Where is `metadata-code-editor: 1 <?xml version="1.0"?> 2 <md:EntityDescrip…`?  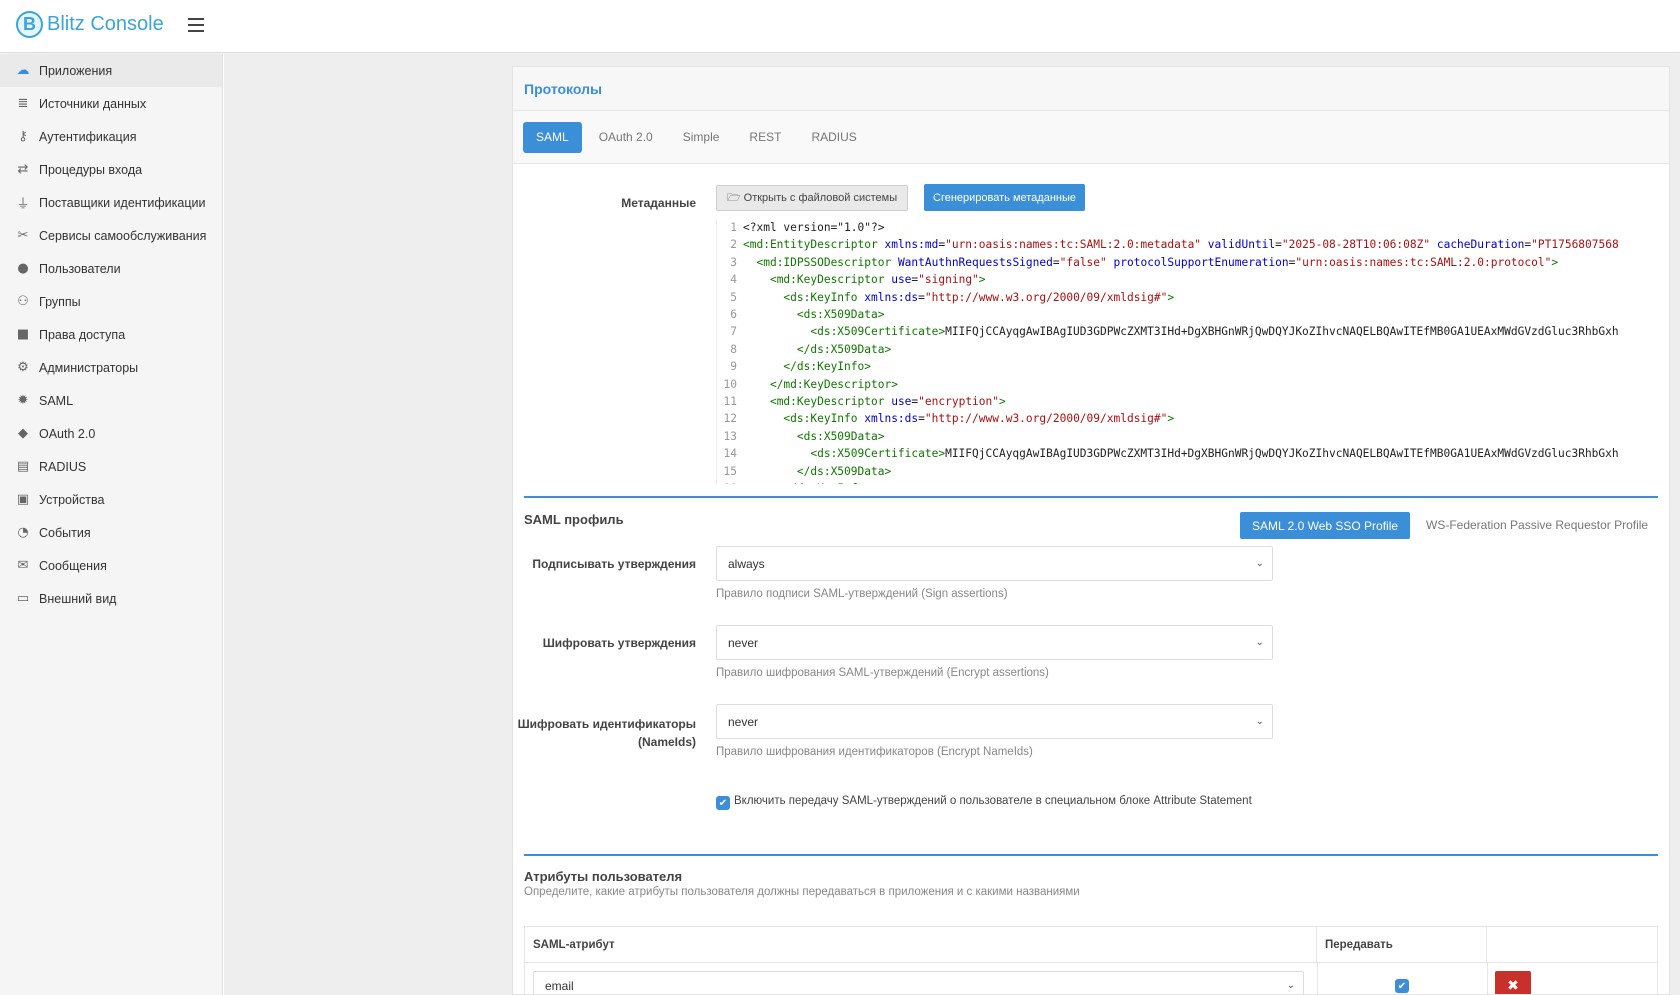 metadata-code-editor: 1 <?xml version="1.0"?> 2 <md:EntityDescrip… is located at coordinates (1186, 351).